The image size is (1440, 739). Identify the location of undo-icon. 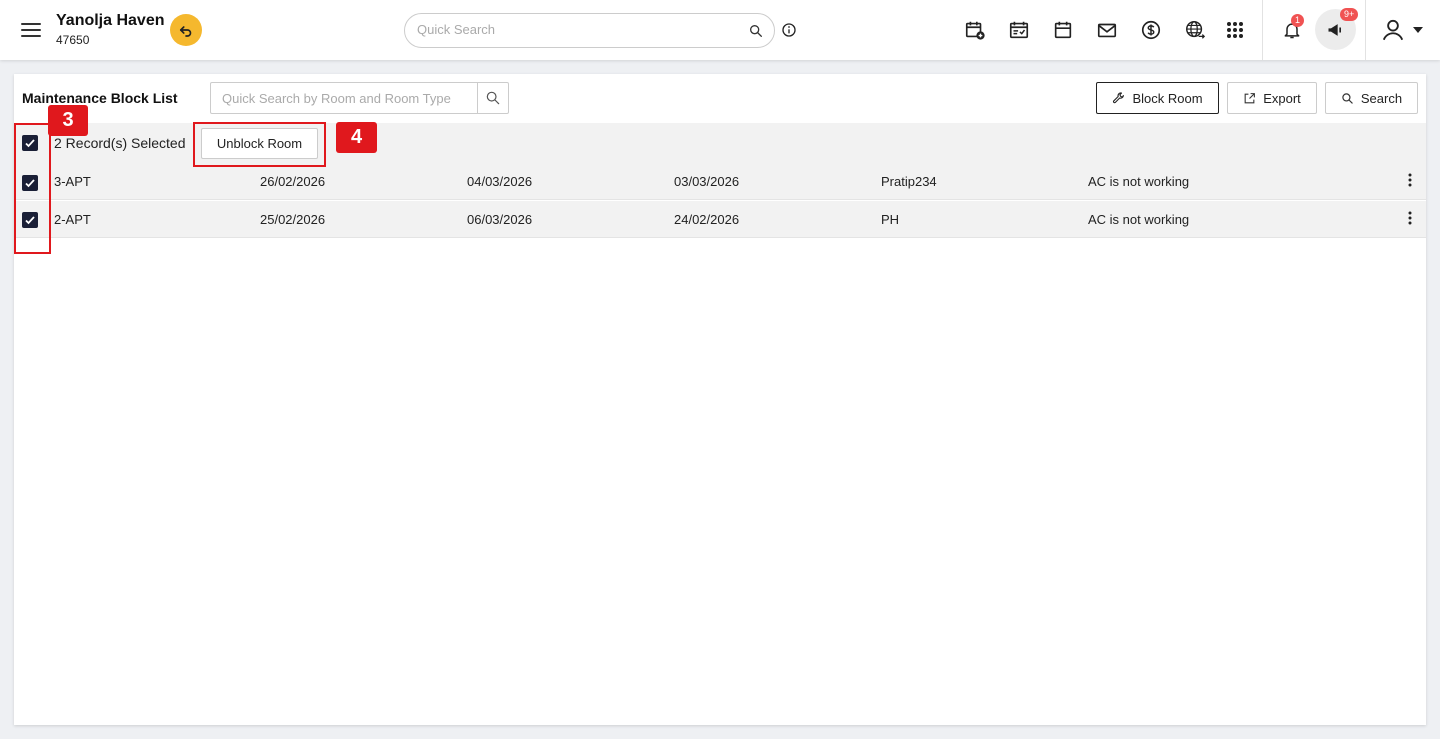
(185, 31).